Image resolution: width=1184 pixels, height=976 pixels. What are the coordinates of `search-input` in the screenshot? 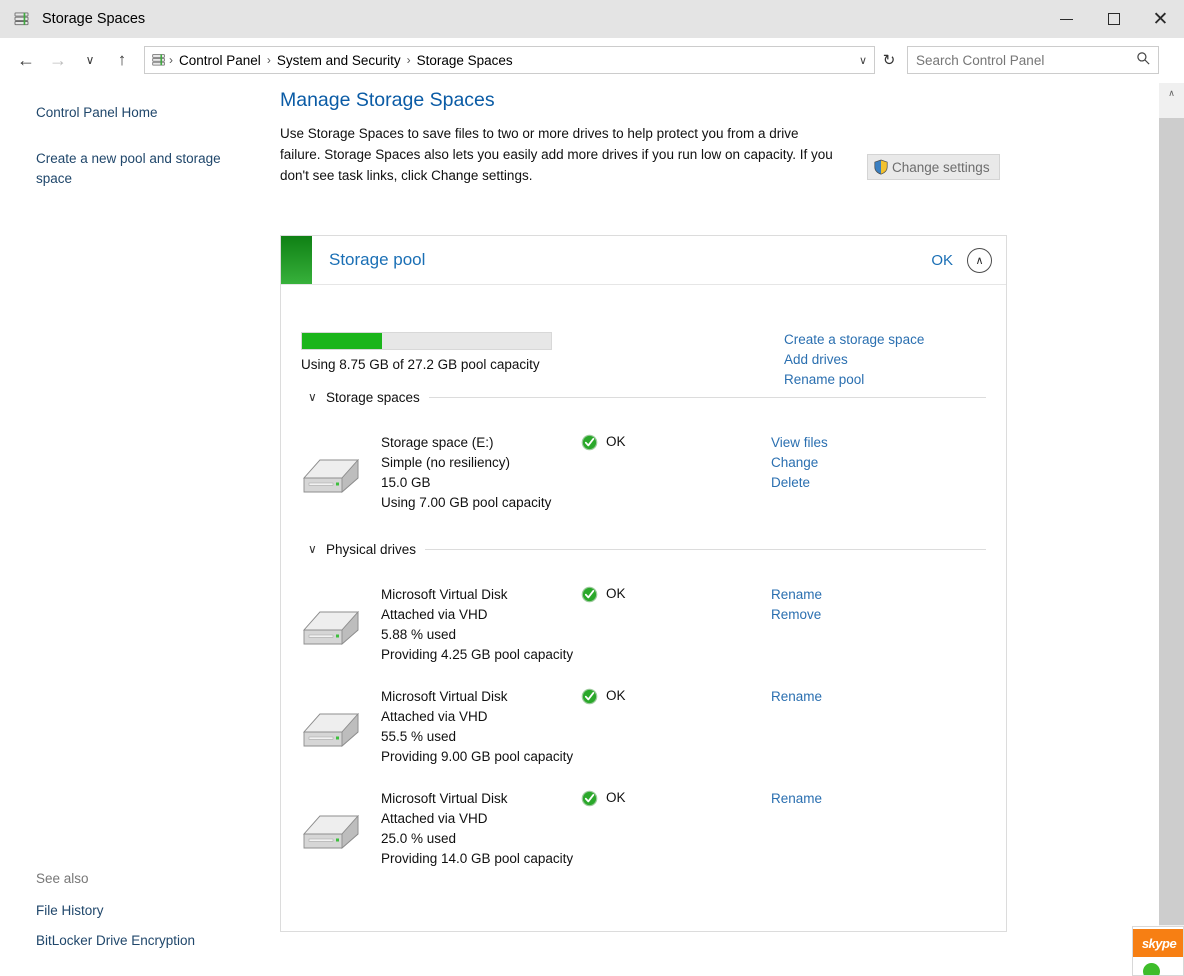 It's located at (1018, 60).